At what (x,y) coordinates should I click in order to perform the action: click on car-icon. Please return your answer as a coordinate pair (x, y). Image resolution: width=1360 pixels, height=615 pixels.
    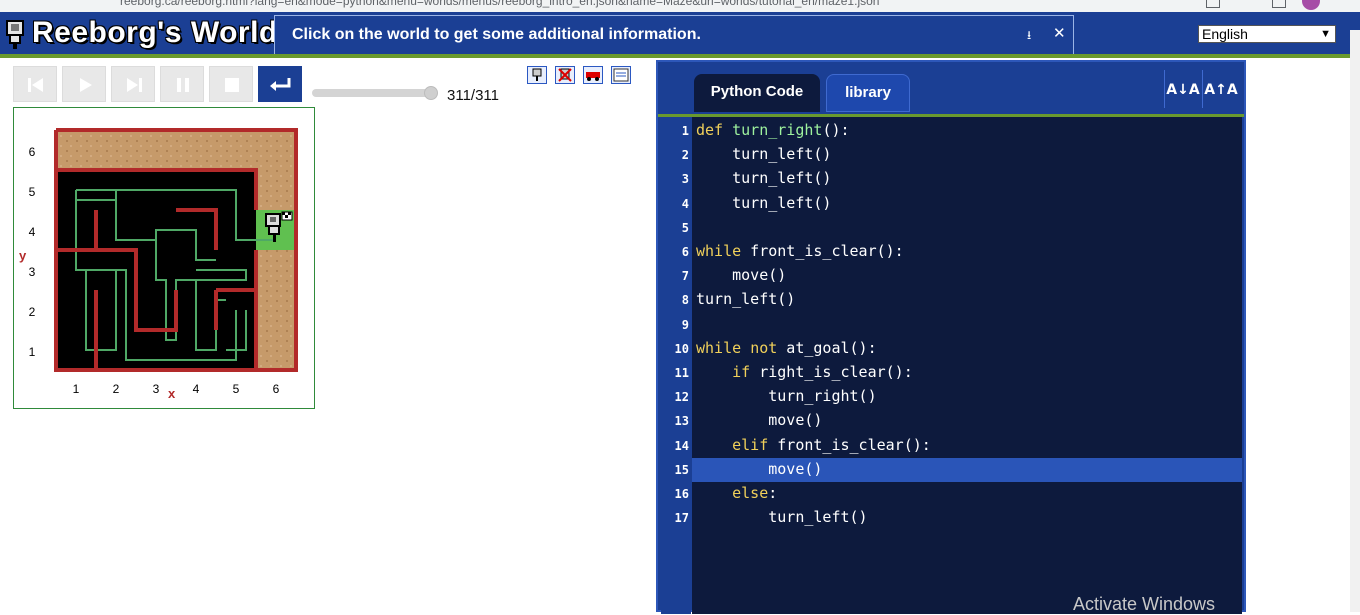
    Looking at the image, I should click on (593, 75).